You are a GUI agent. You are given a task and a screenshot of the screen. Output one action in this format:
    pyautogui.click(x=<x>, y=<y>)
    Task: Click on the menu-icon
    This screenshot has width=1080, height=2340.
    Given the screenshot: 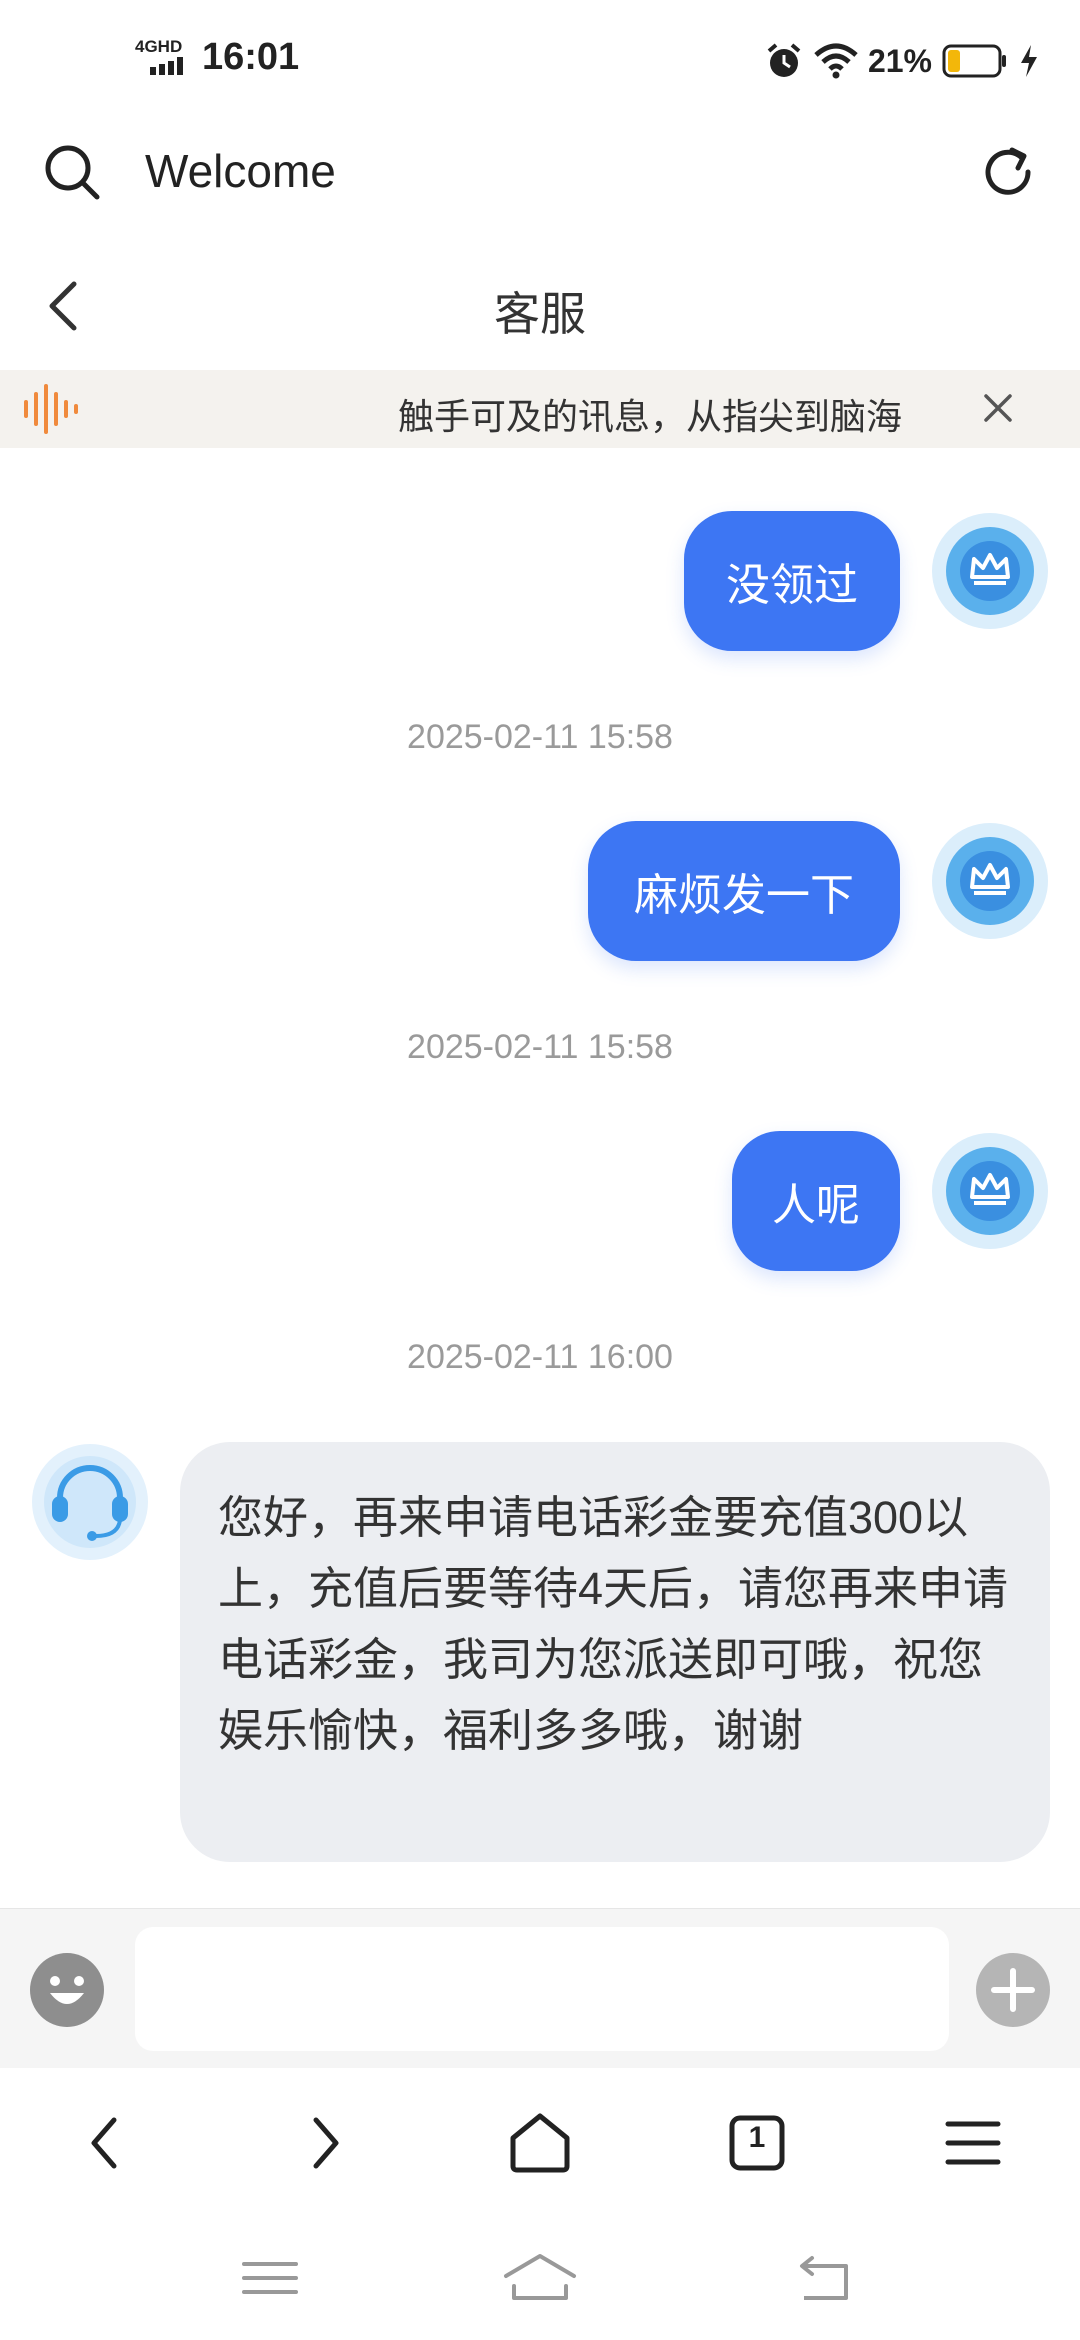 What is the action you would take?
    pyautogui.click(x=973, y=2143)
    